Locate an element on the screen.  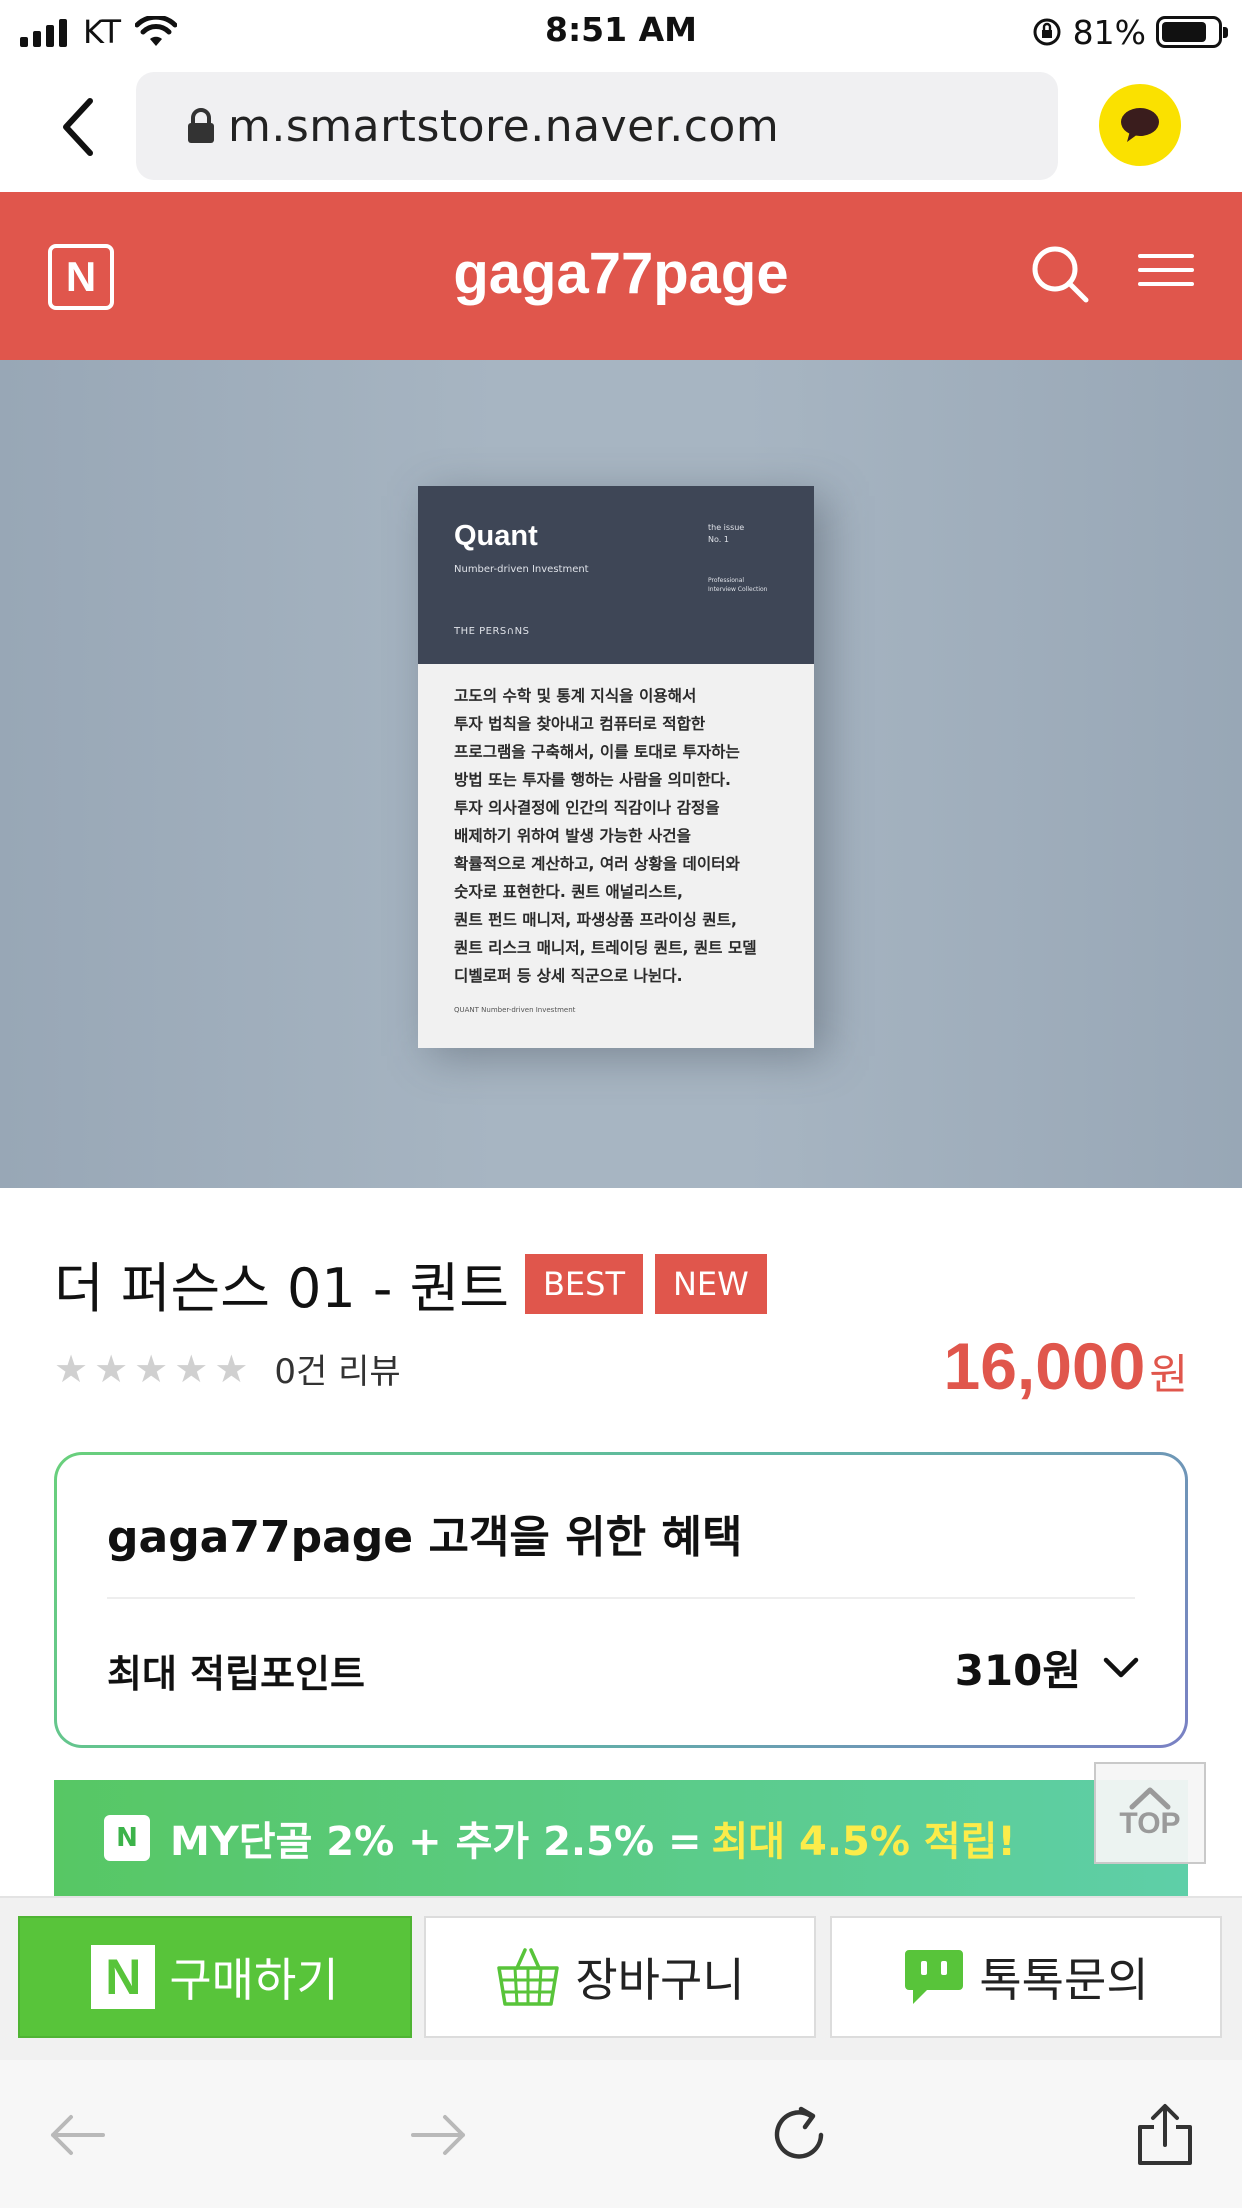
points-toggle: 310원 is located at coordinates (1047, 1667).